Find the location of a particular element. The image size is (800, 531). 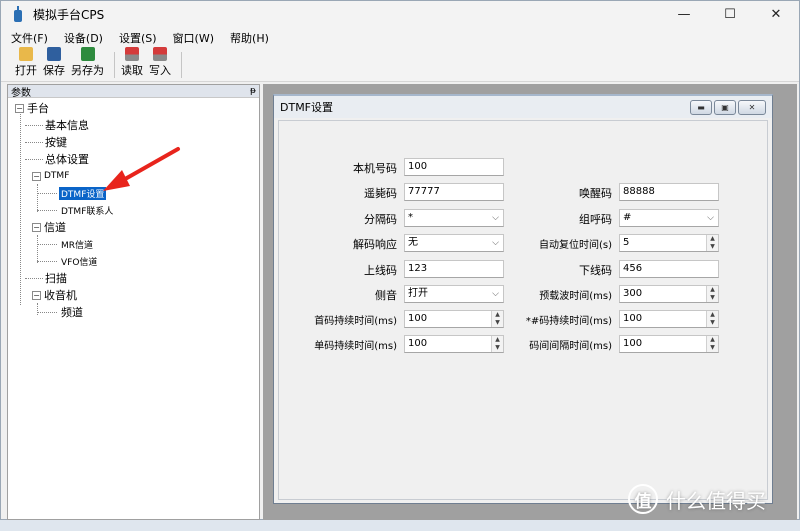

sidetone-value: 打开 is located at coordinates (418, 293).